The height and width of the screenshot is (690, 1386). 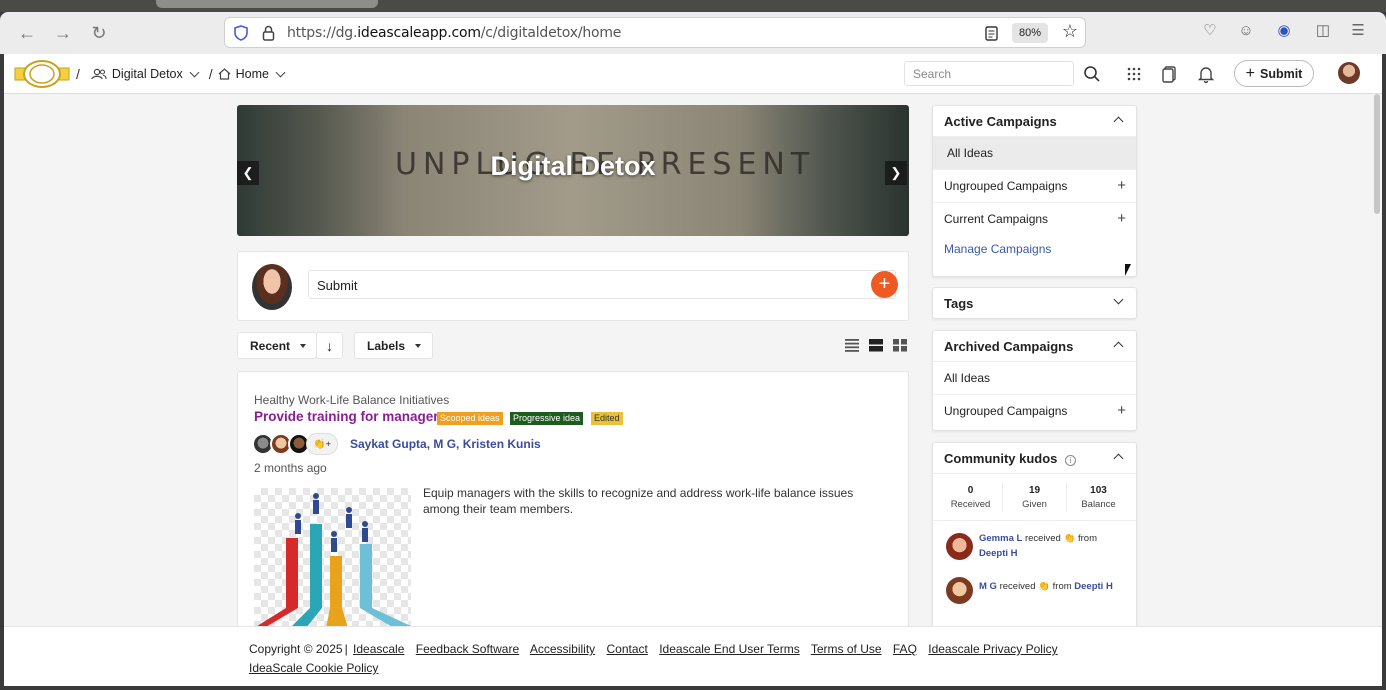 I want to click on active-campaigns-header: Active Campaigns, so click(x=1034, y=121).